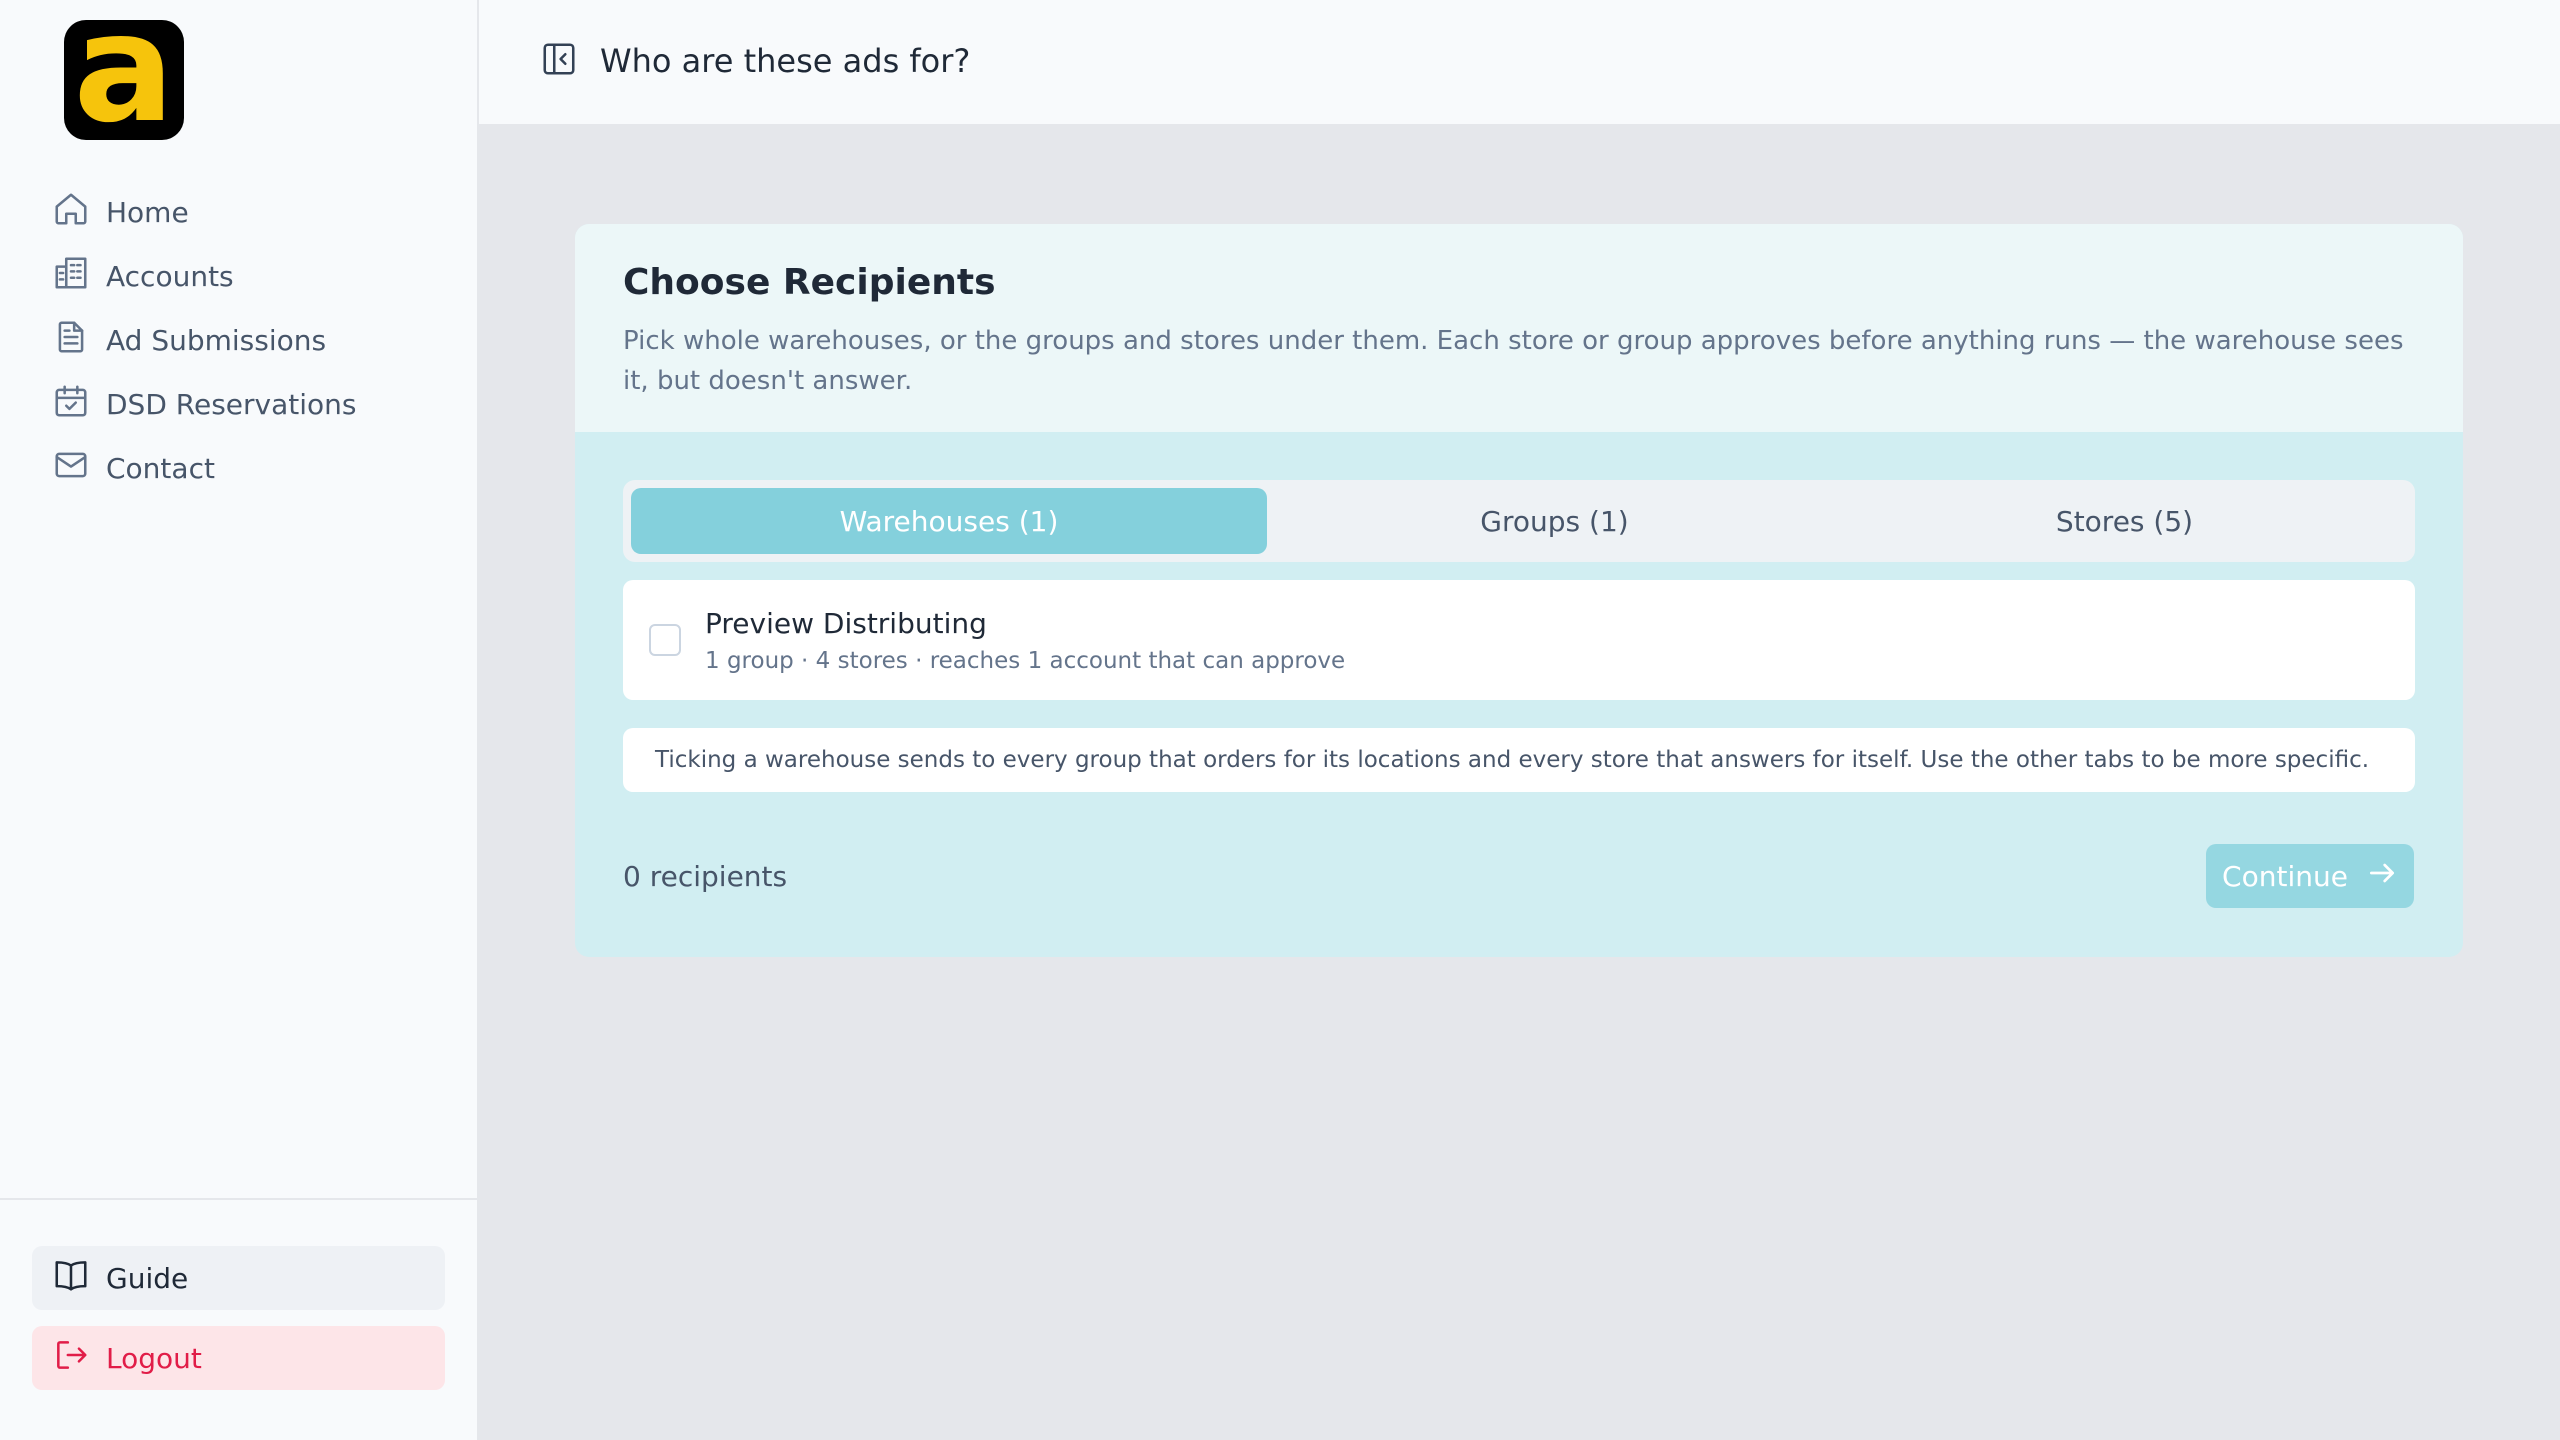 Image resolution: width=2560 pixels, height=1440 pixels. I want to click on logout-label: Logout, so click(154, 1358).